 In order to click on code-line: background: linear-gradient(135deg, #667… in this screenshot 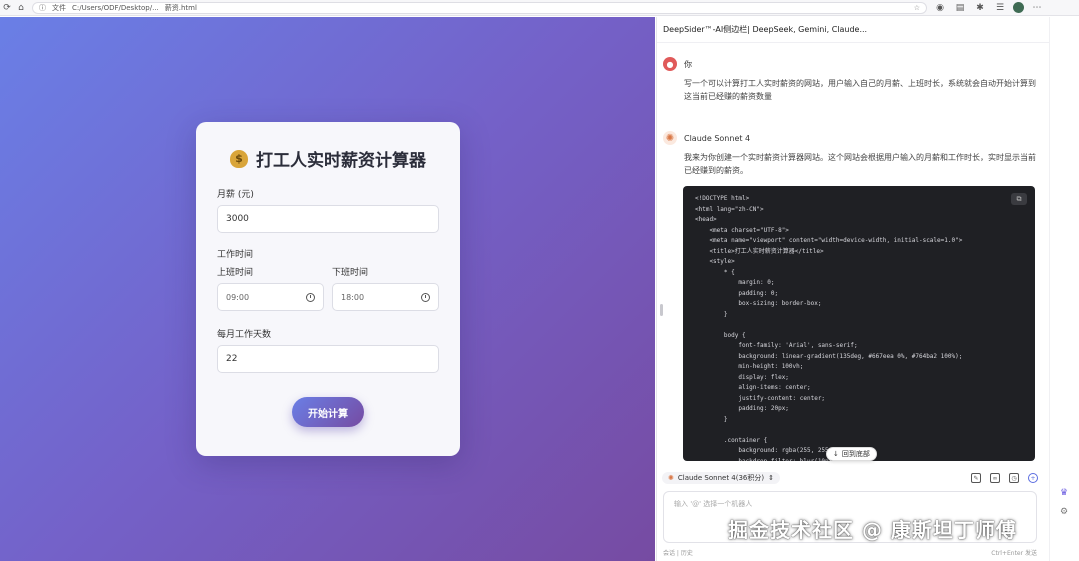, I will do `click(829, 356)`.